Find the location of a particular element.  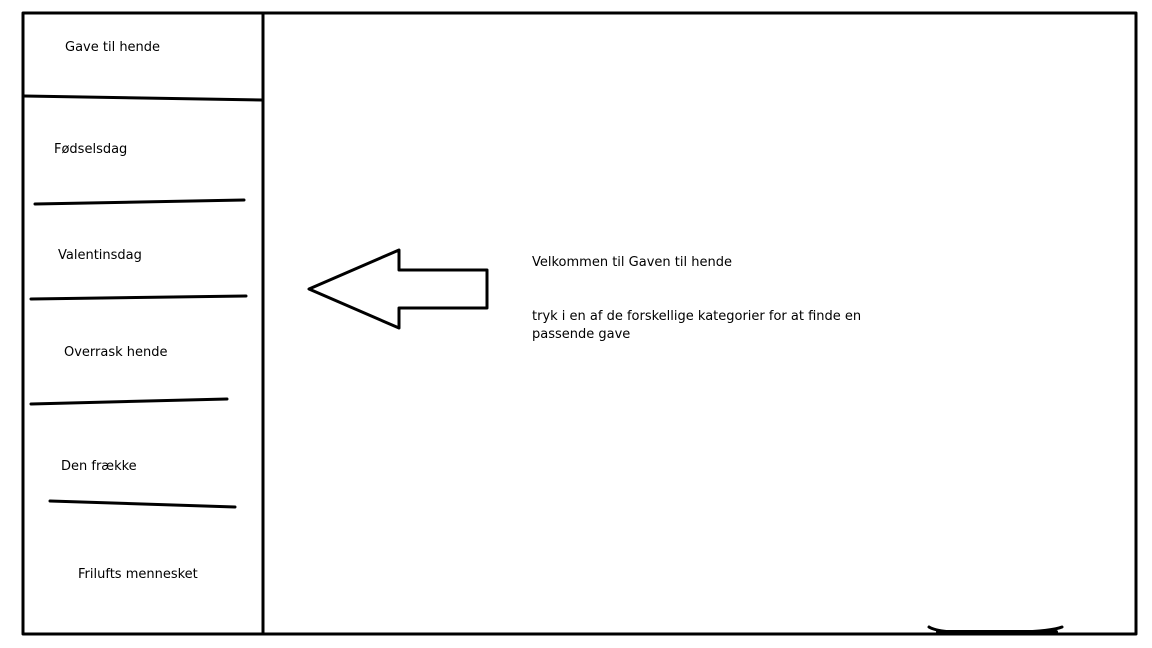

left-arrow-icon is located at coordinates (398, 289).